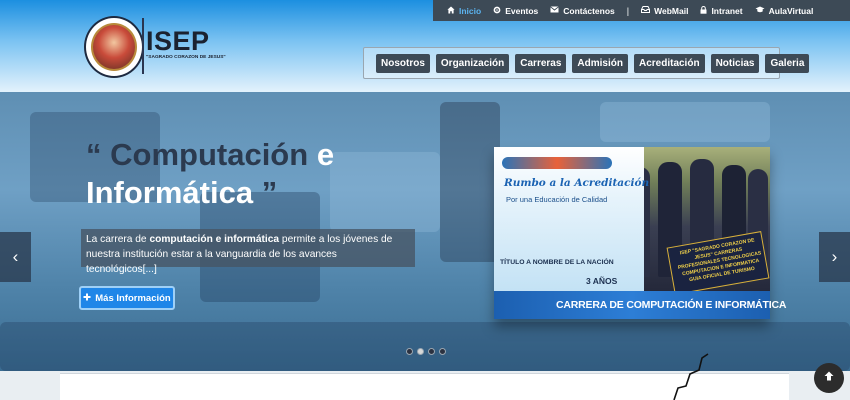  Describe the element at coordinates (557, 163) in the screenshot. I see `acreditacion-logo` at that location.